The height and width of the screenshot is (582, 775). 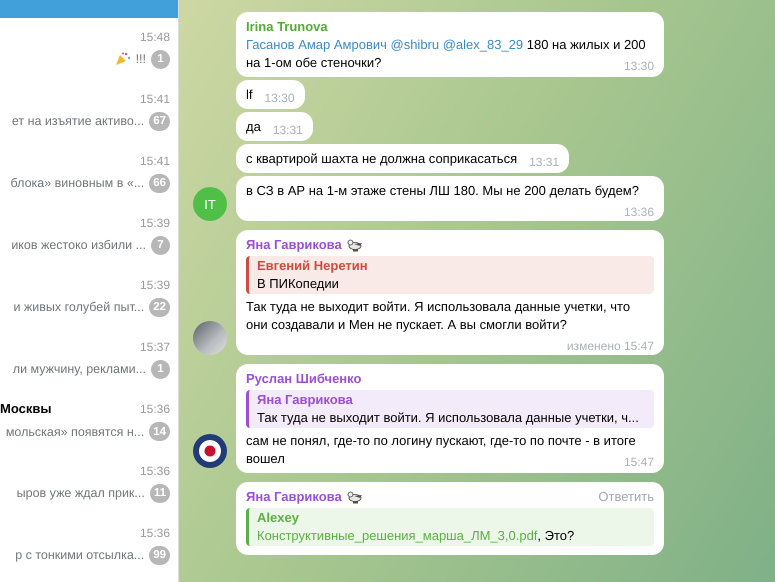 I want to click on message-time: 13:36, so click(x=639, y=212).